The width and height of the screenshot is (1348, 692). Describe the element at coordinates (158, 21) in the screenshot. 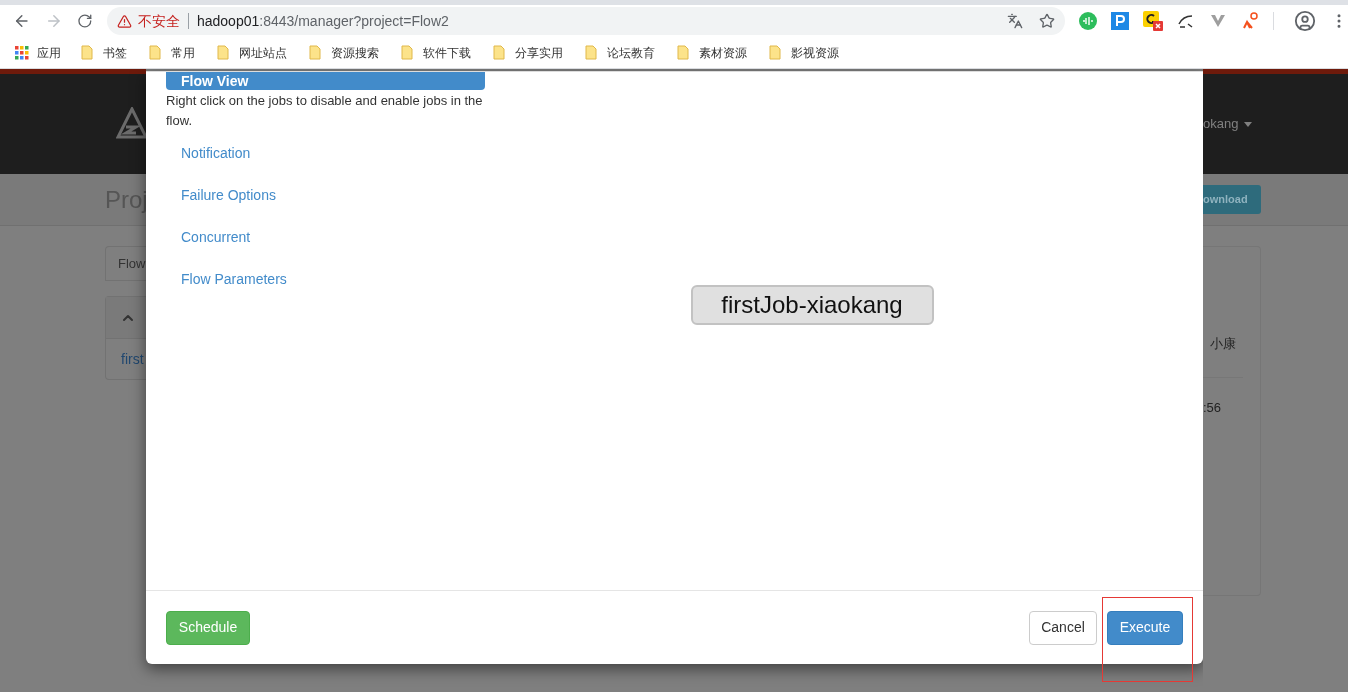

I see `security-label: 不安全` at that location.